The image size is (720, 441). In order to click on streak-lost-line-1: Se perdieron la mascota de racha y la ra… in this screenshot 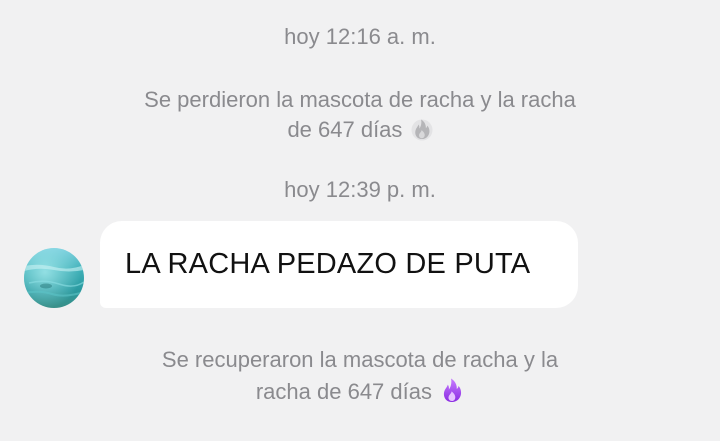, I will do `click(360, 99)`.